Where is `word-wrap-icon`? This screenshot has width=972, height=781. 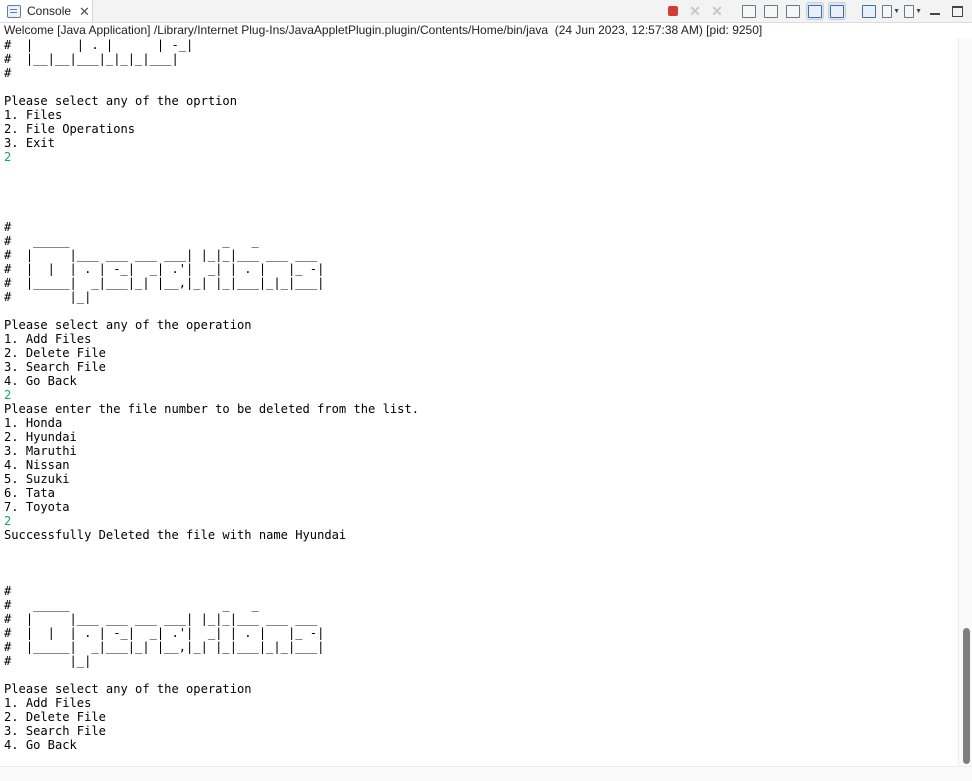
word-wrap-icon is located at coordinates (793, 11).